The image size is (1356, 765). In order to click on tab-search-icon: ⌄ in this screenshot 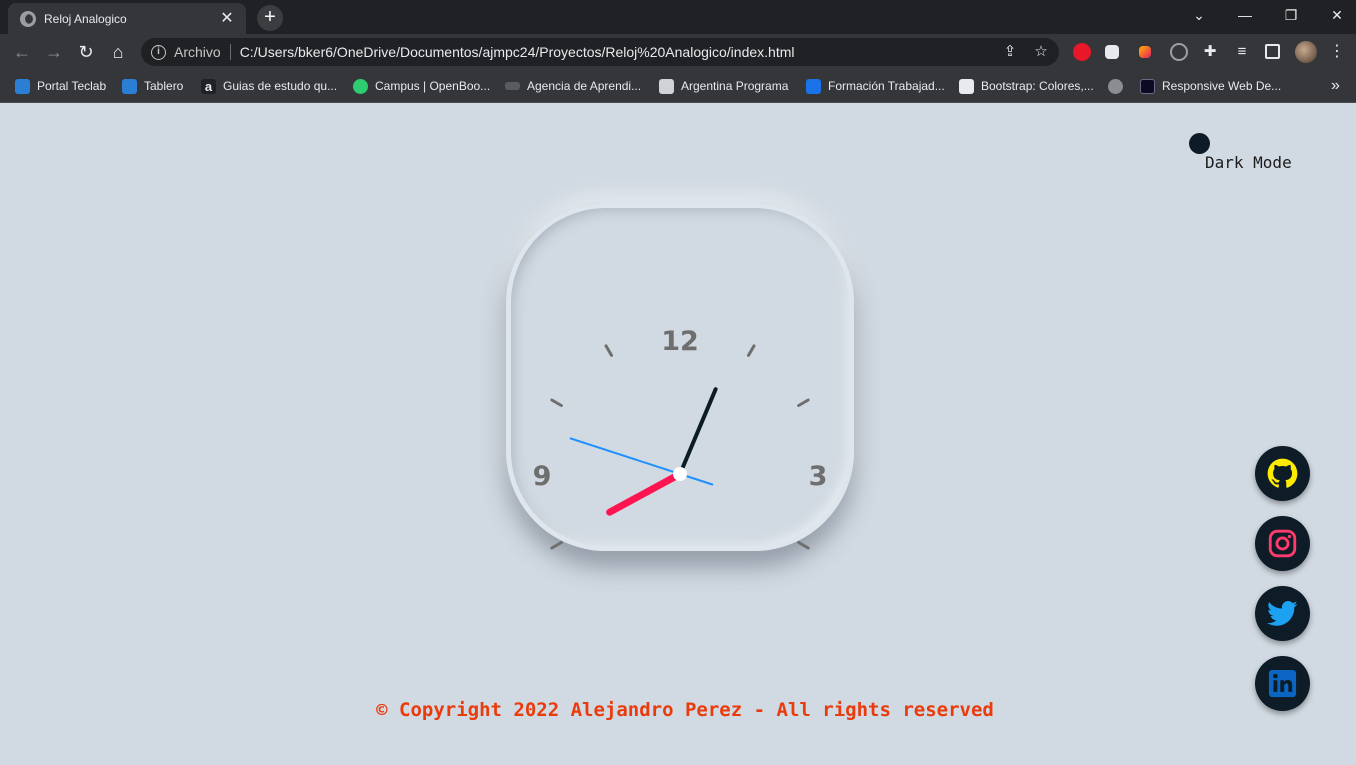, I will do `click(1199, 15)`.